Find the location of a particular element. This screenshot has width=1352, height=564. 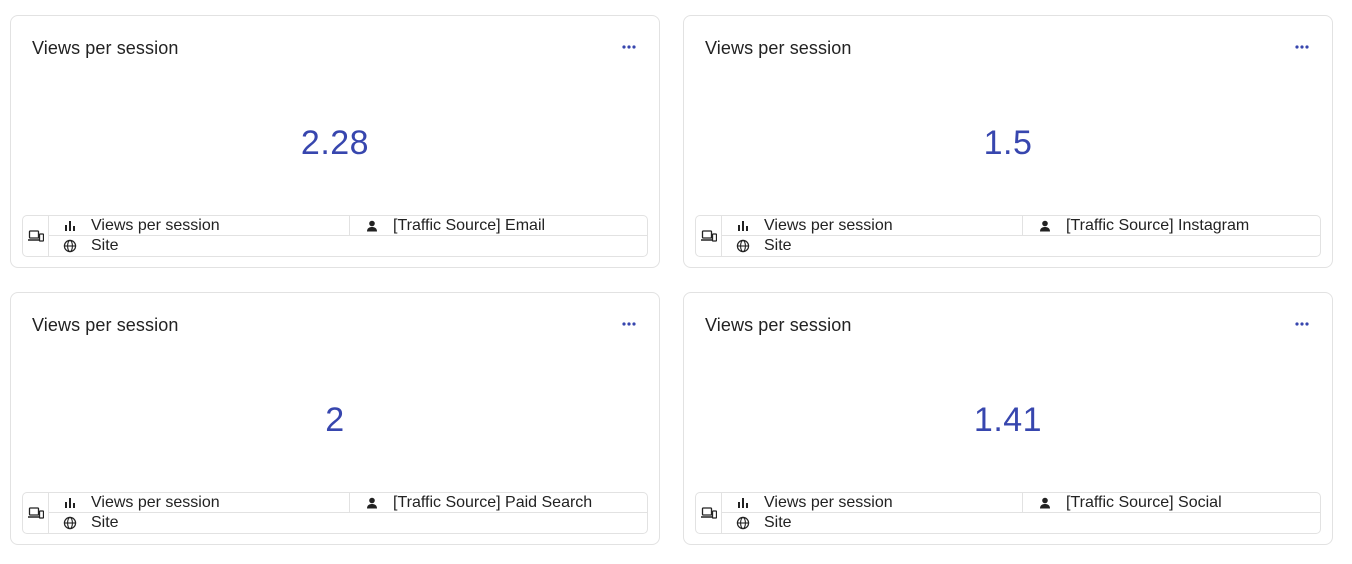

metric-value: 2 is located at coordinates (335, 420).